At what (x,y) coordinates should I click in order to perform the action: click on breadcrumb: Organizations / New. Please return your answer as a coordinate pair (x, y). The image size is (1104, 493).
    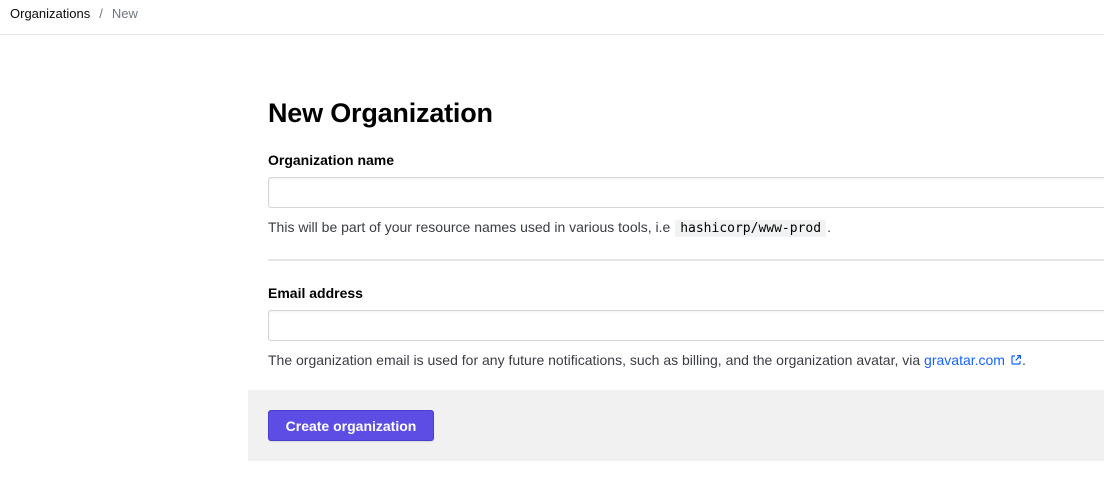
    Looking at the image, I should click on (74, 14).